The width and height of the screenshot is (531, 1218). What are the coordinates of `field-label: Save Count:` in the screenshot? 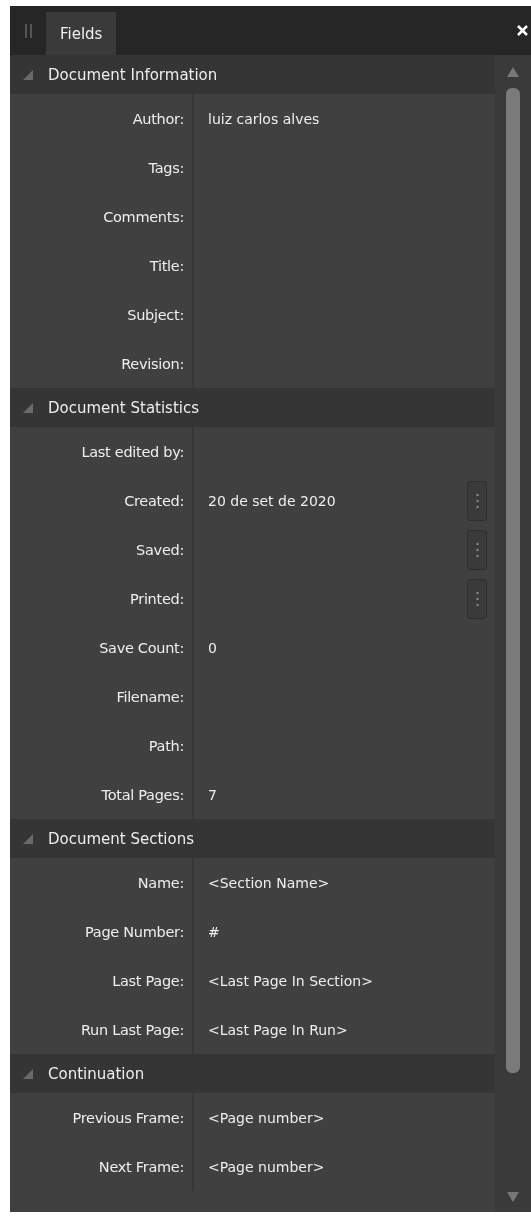 It's located at (141, 647).